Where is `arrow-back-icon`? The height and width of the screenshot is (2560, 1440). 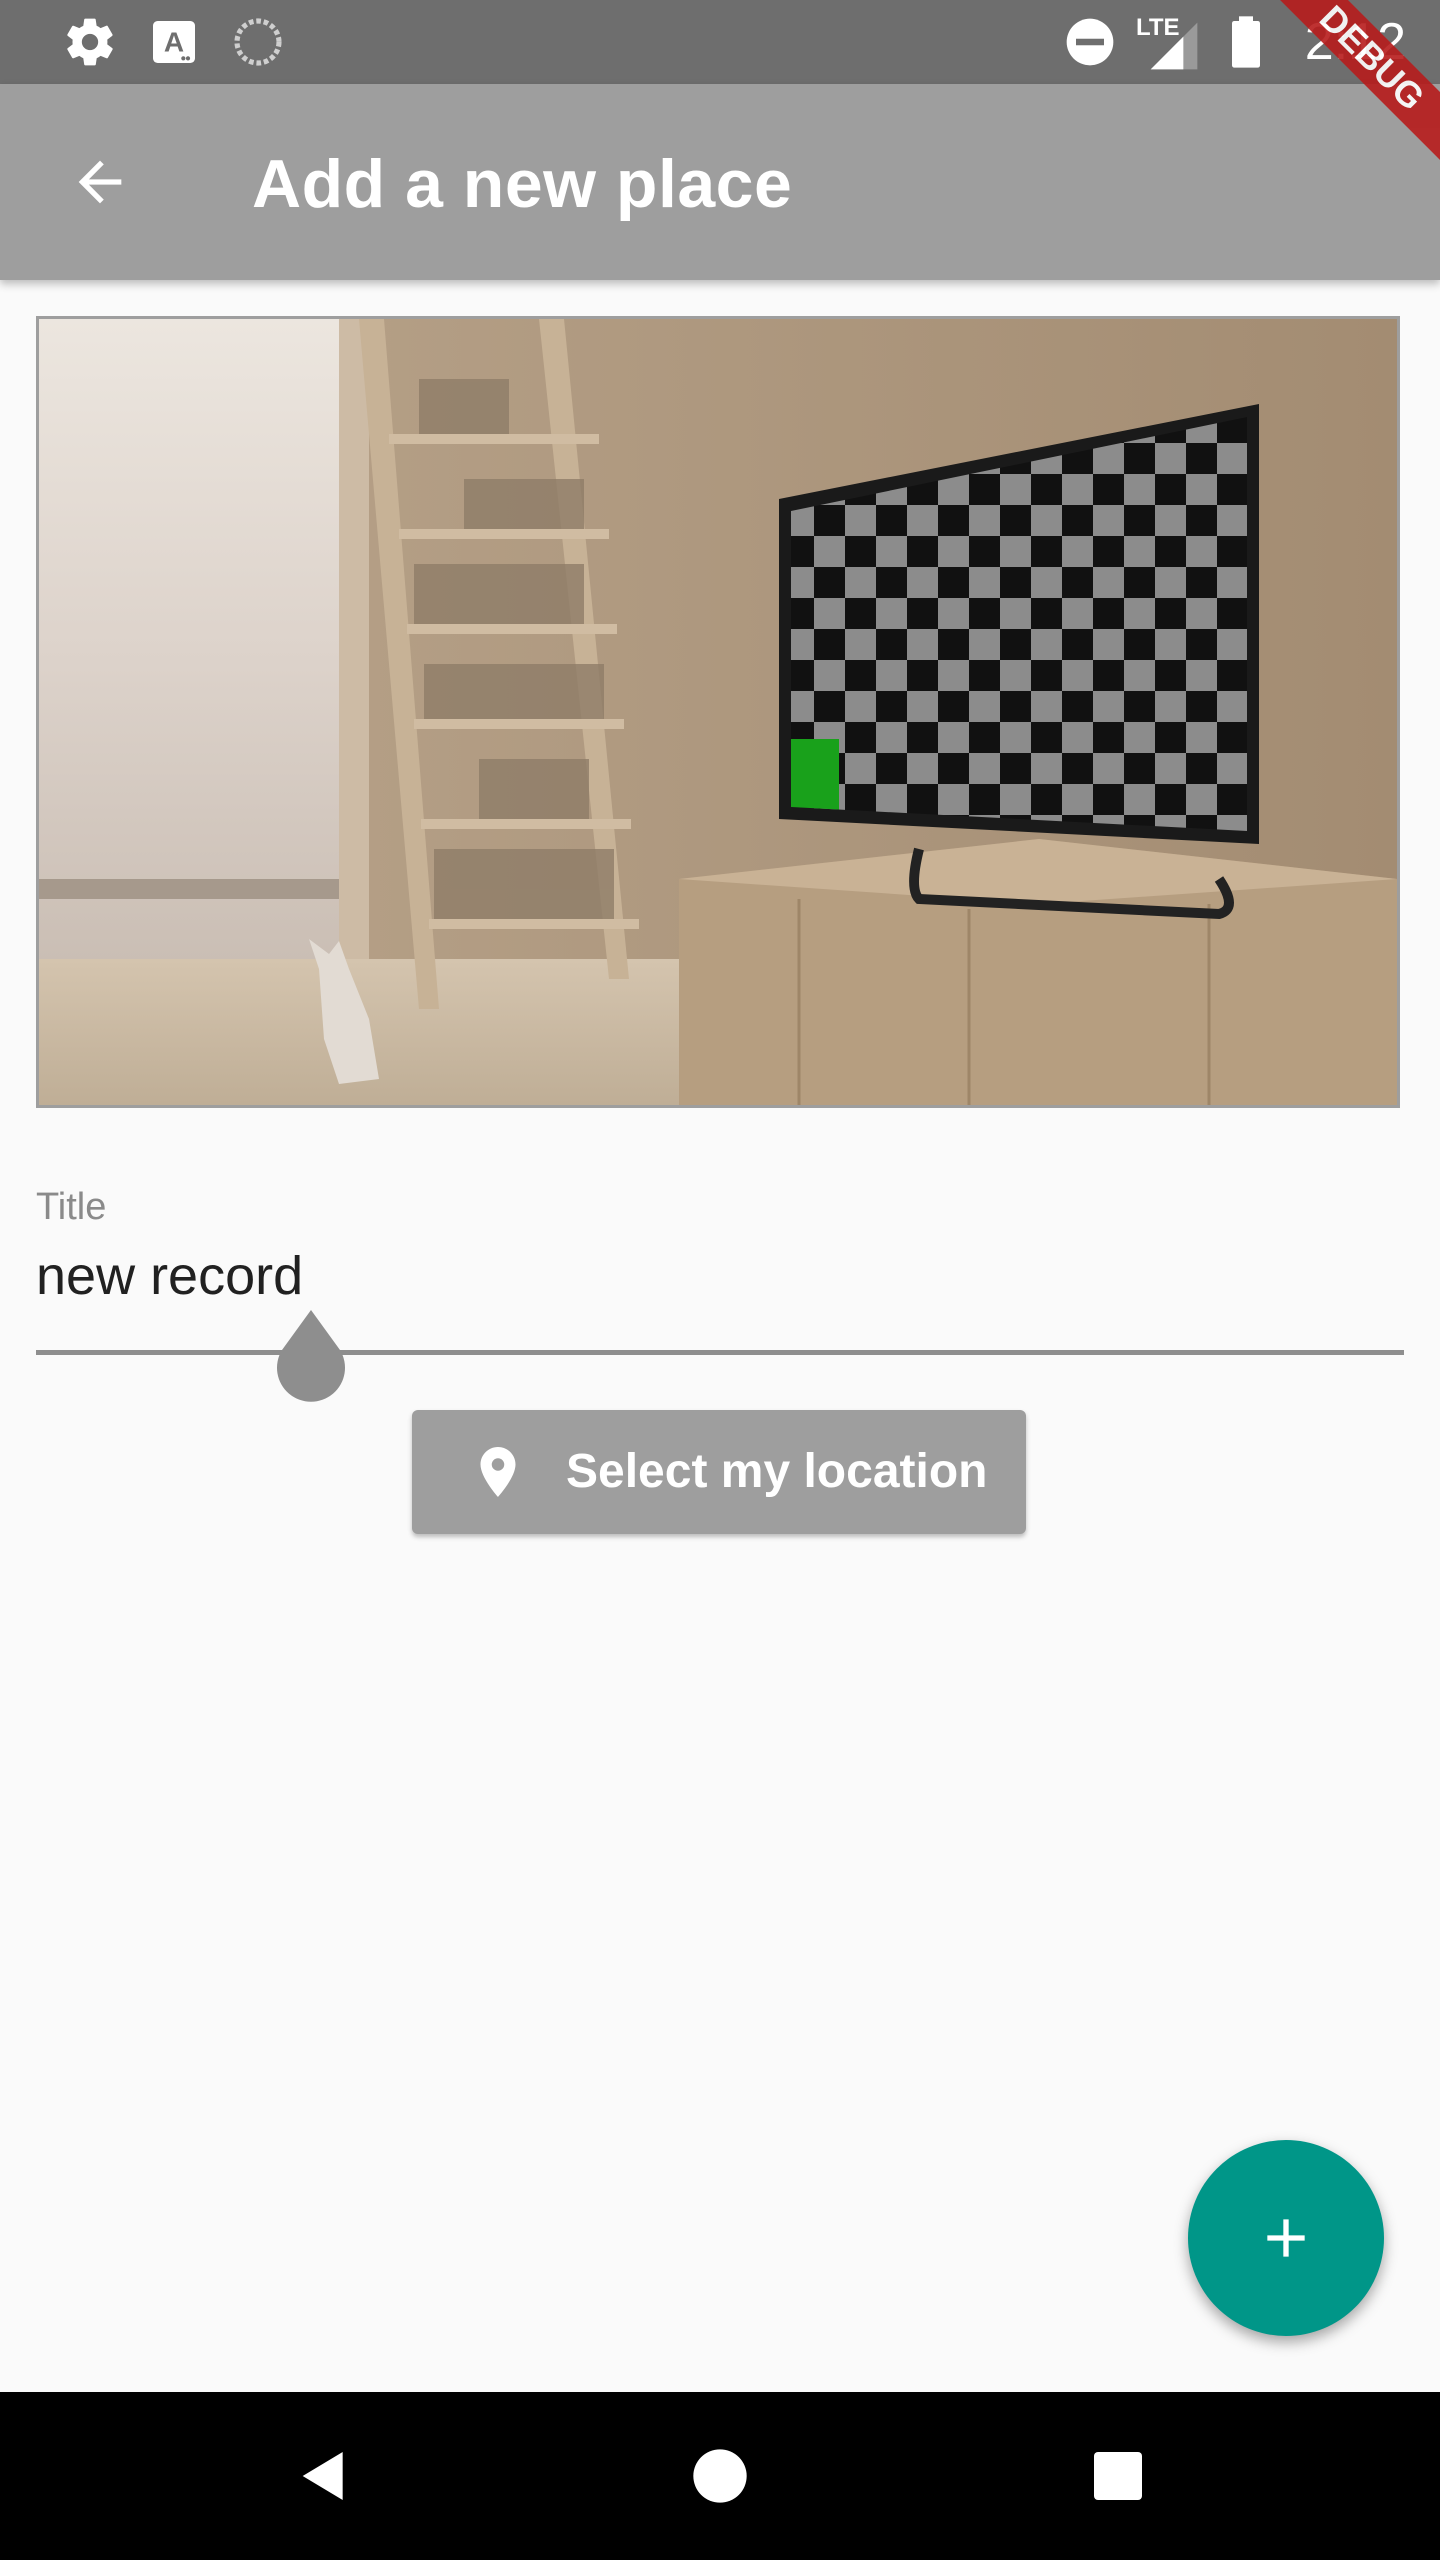 arrow-back-icon is located at coordinates (100, 182).